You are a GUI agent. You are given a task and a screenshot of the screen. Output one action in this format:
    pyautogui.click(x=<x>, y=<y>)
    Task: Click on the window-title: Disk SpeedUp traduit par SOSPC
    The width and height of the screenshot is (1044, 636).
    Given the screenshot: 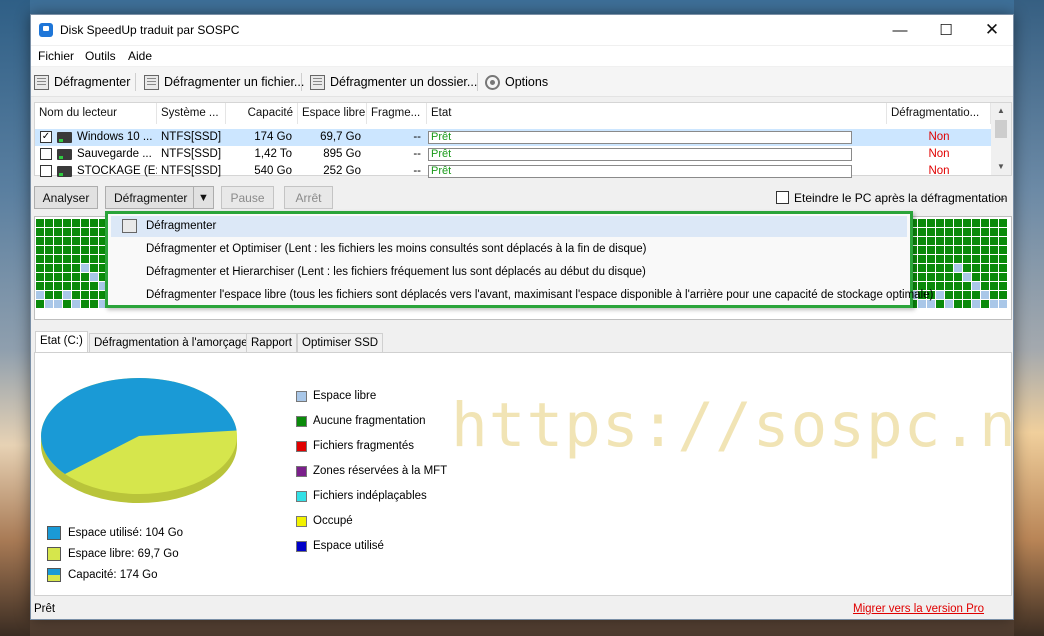 What is the action you would take?
    pyautogui.click(x=150, y=30)
    